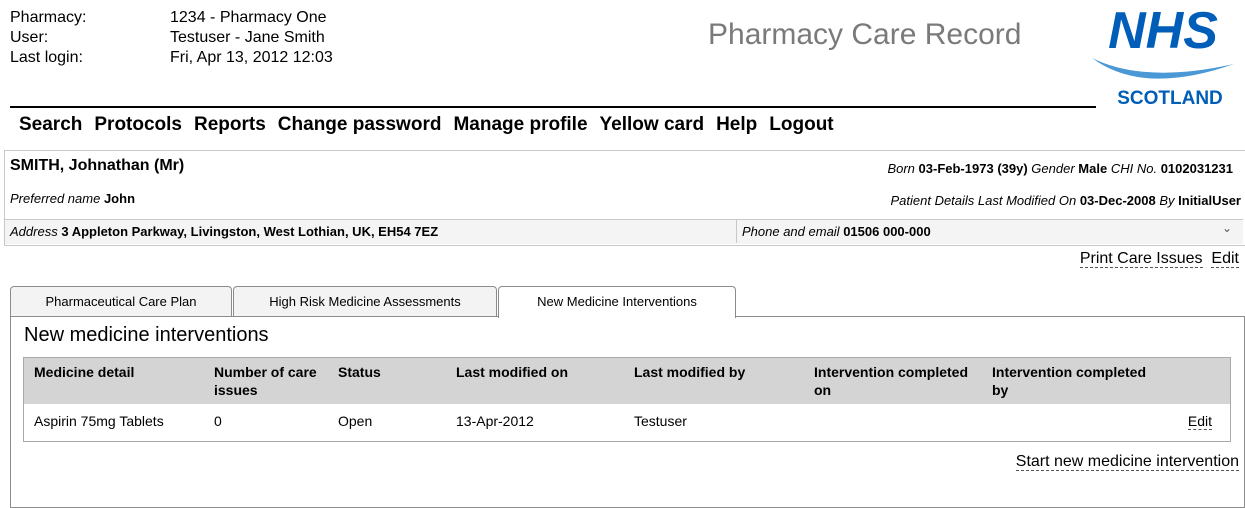  I want to click on nav-help: Help, so click(736, 124).